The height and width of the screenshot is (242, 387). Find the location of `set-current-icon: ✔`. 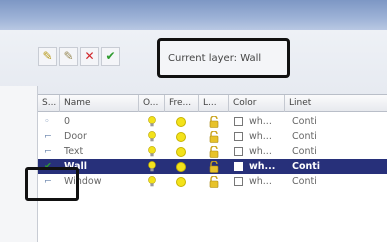

set-current-icon: ✔ is located at coordinates (110, 56).